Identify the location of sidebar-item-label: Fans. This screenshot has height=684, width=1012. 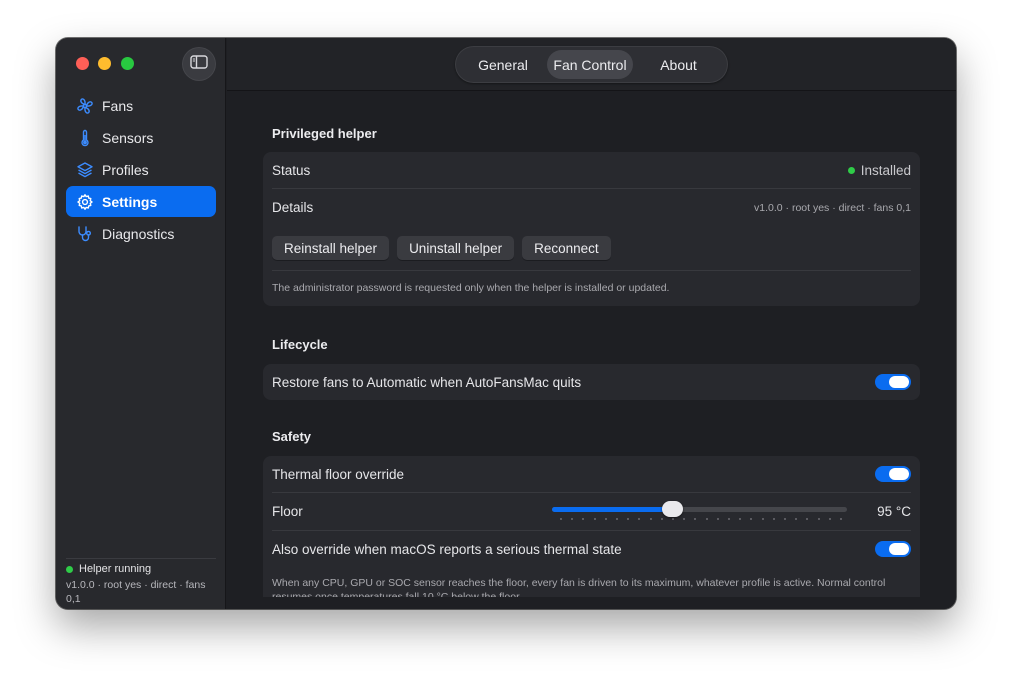
(118, 105).